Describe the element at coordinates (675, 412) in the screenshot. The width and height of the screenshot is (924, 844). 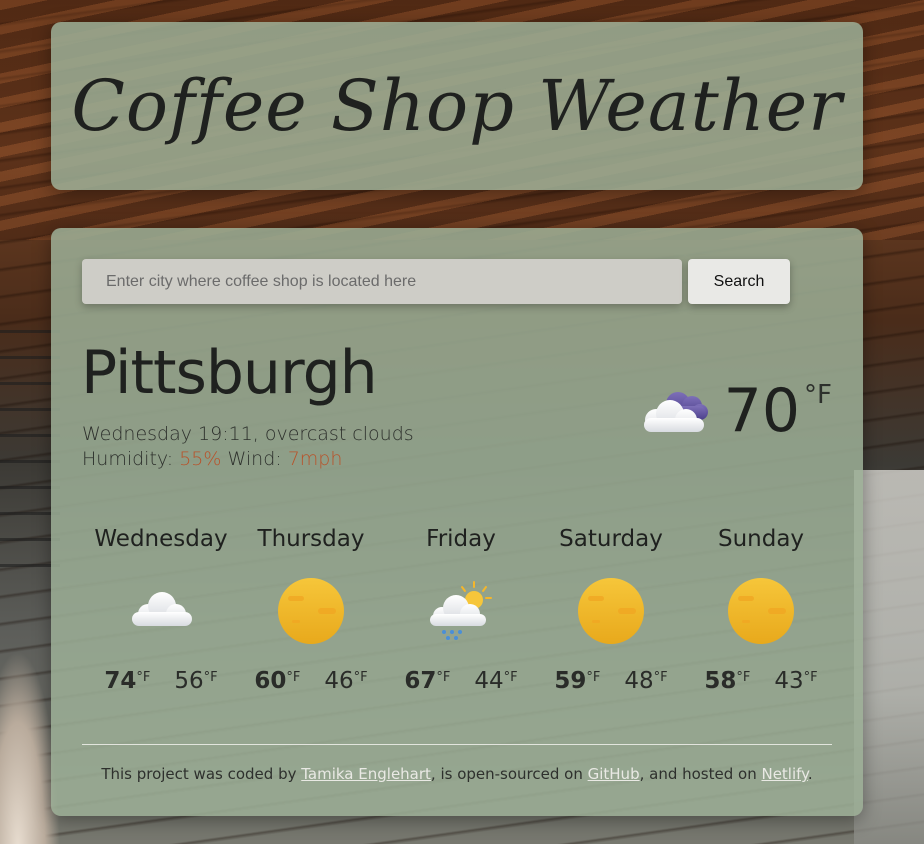
I see `overcast-clouds-icon` at that location.